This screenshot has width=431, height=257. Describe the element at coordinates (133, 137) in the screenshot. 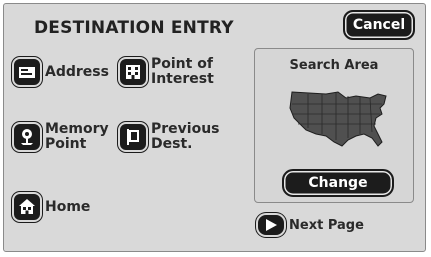

I see `flag-icon` at that location.